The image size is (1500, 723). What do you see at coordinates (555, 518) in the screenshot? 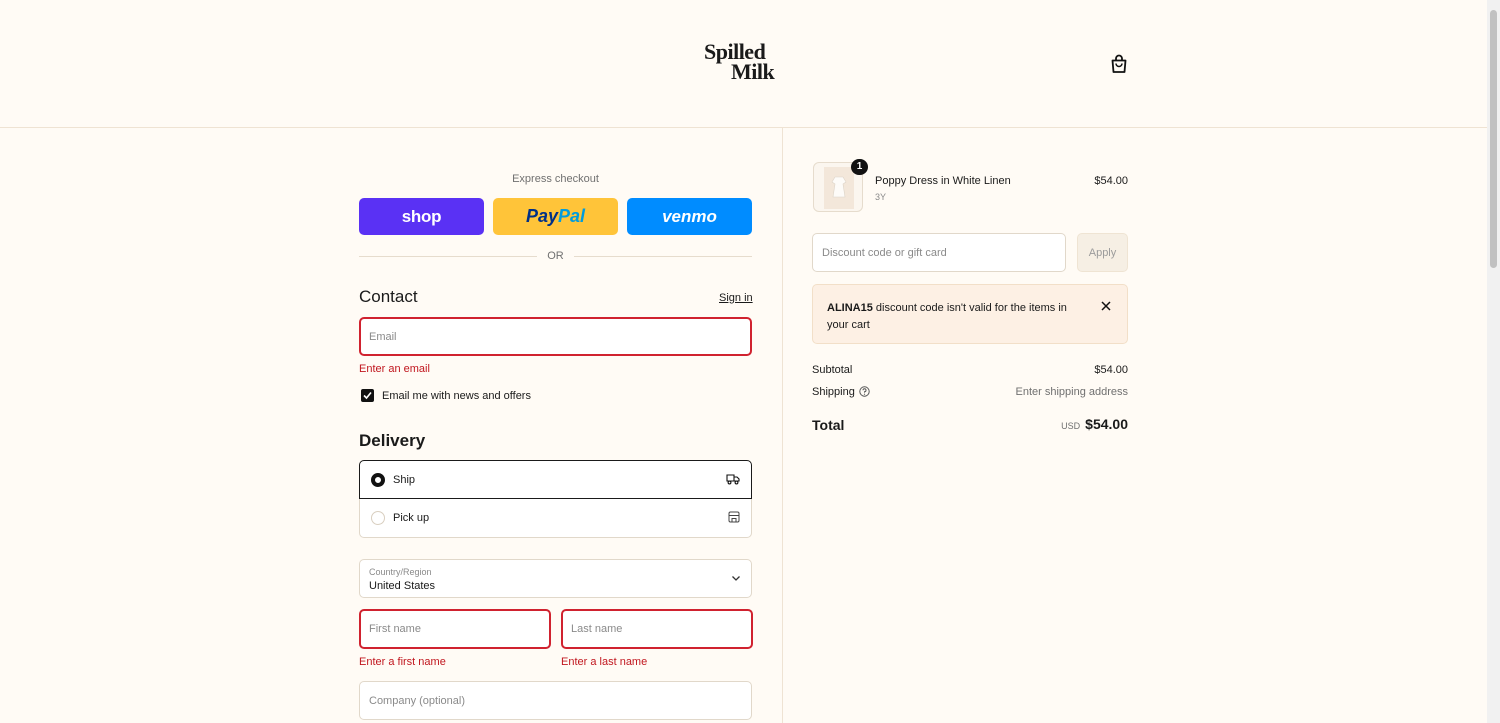
I see `pickup-option: Pick up` at bounding box center [555, 518].